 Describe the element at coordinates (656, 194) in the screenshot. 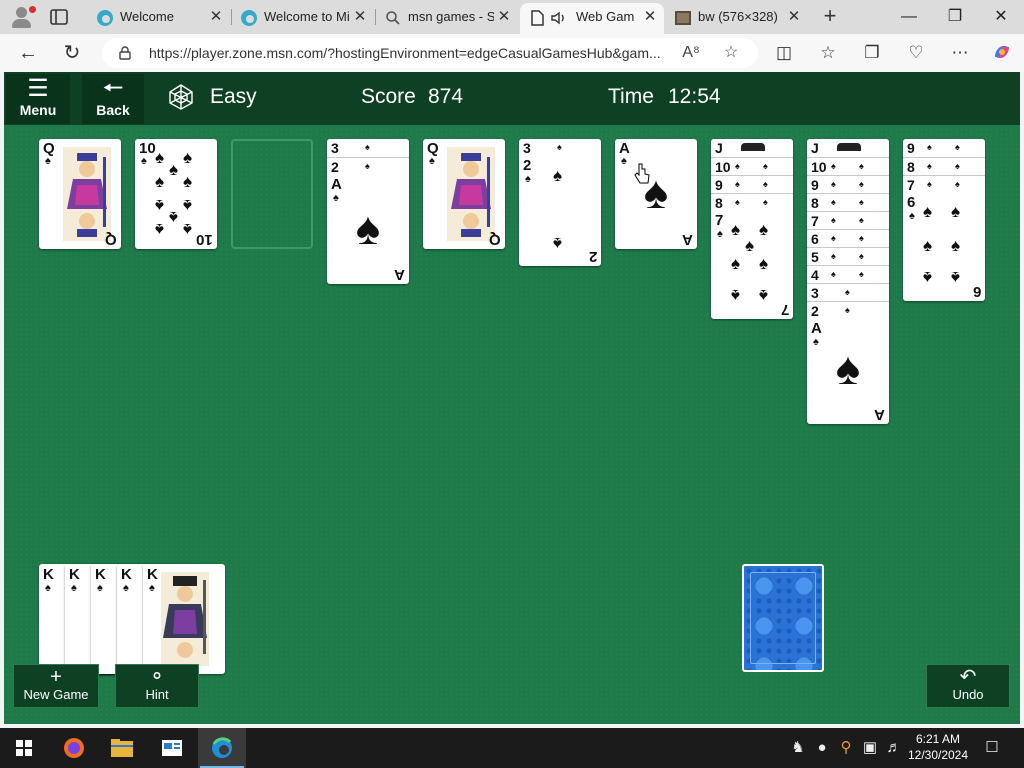

I see `card-ace-spades: A ♠ ♠ A` at that location.